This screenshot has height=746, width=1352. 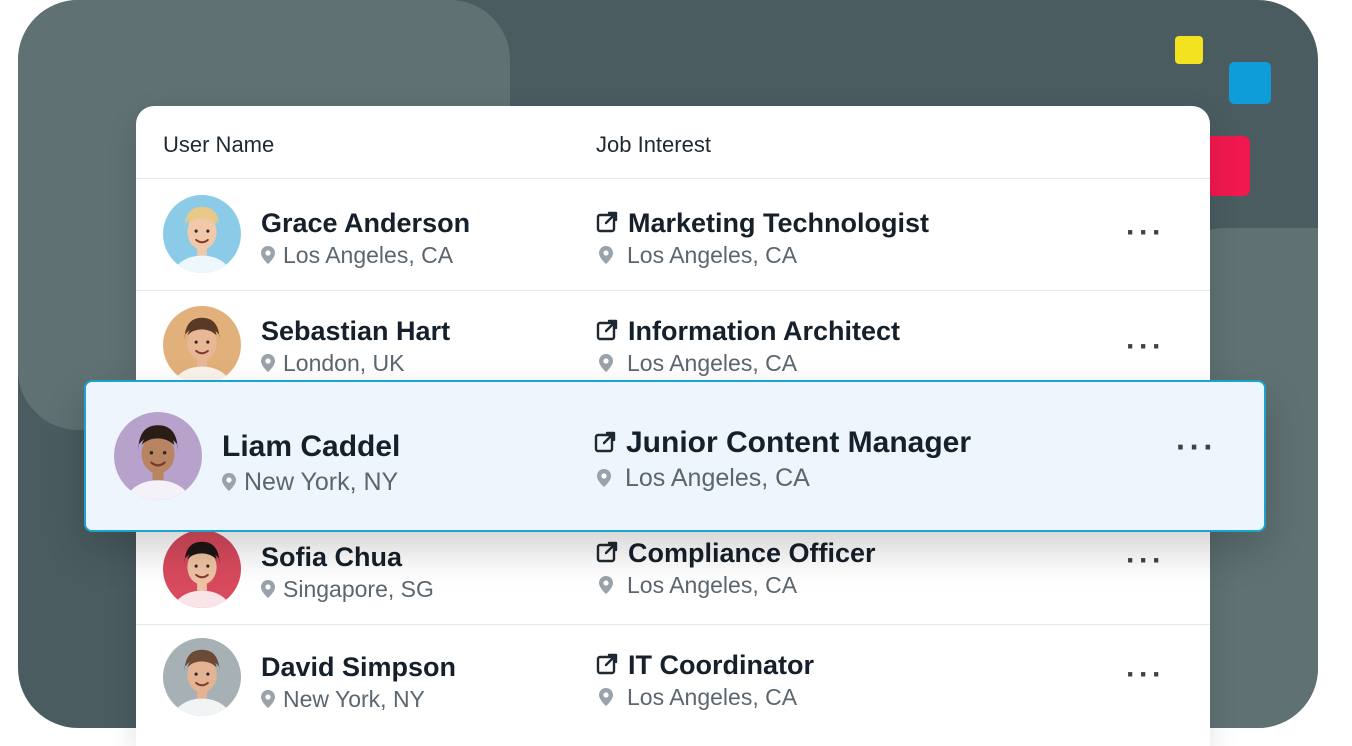 I want to click on user-location: Los Angeles, CA, so click(x=368, y=255).